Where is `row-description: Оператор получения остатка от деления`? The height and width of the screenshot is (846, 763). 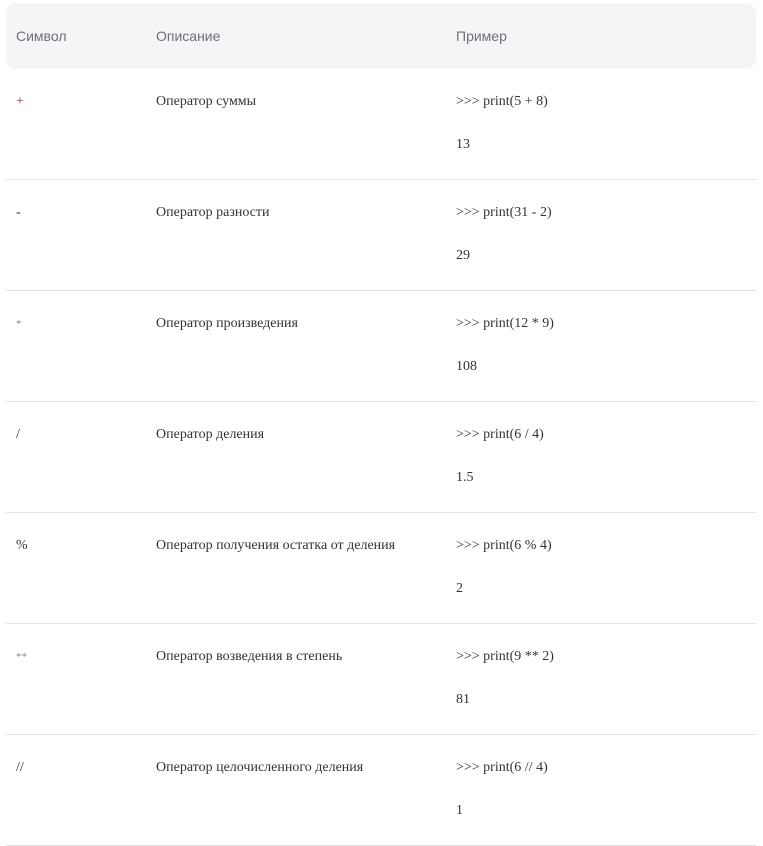 row-description: Оператор получения остатка от деления is located at coordinates (276, 545).